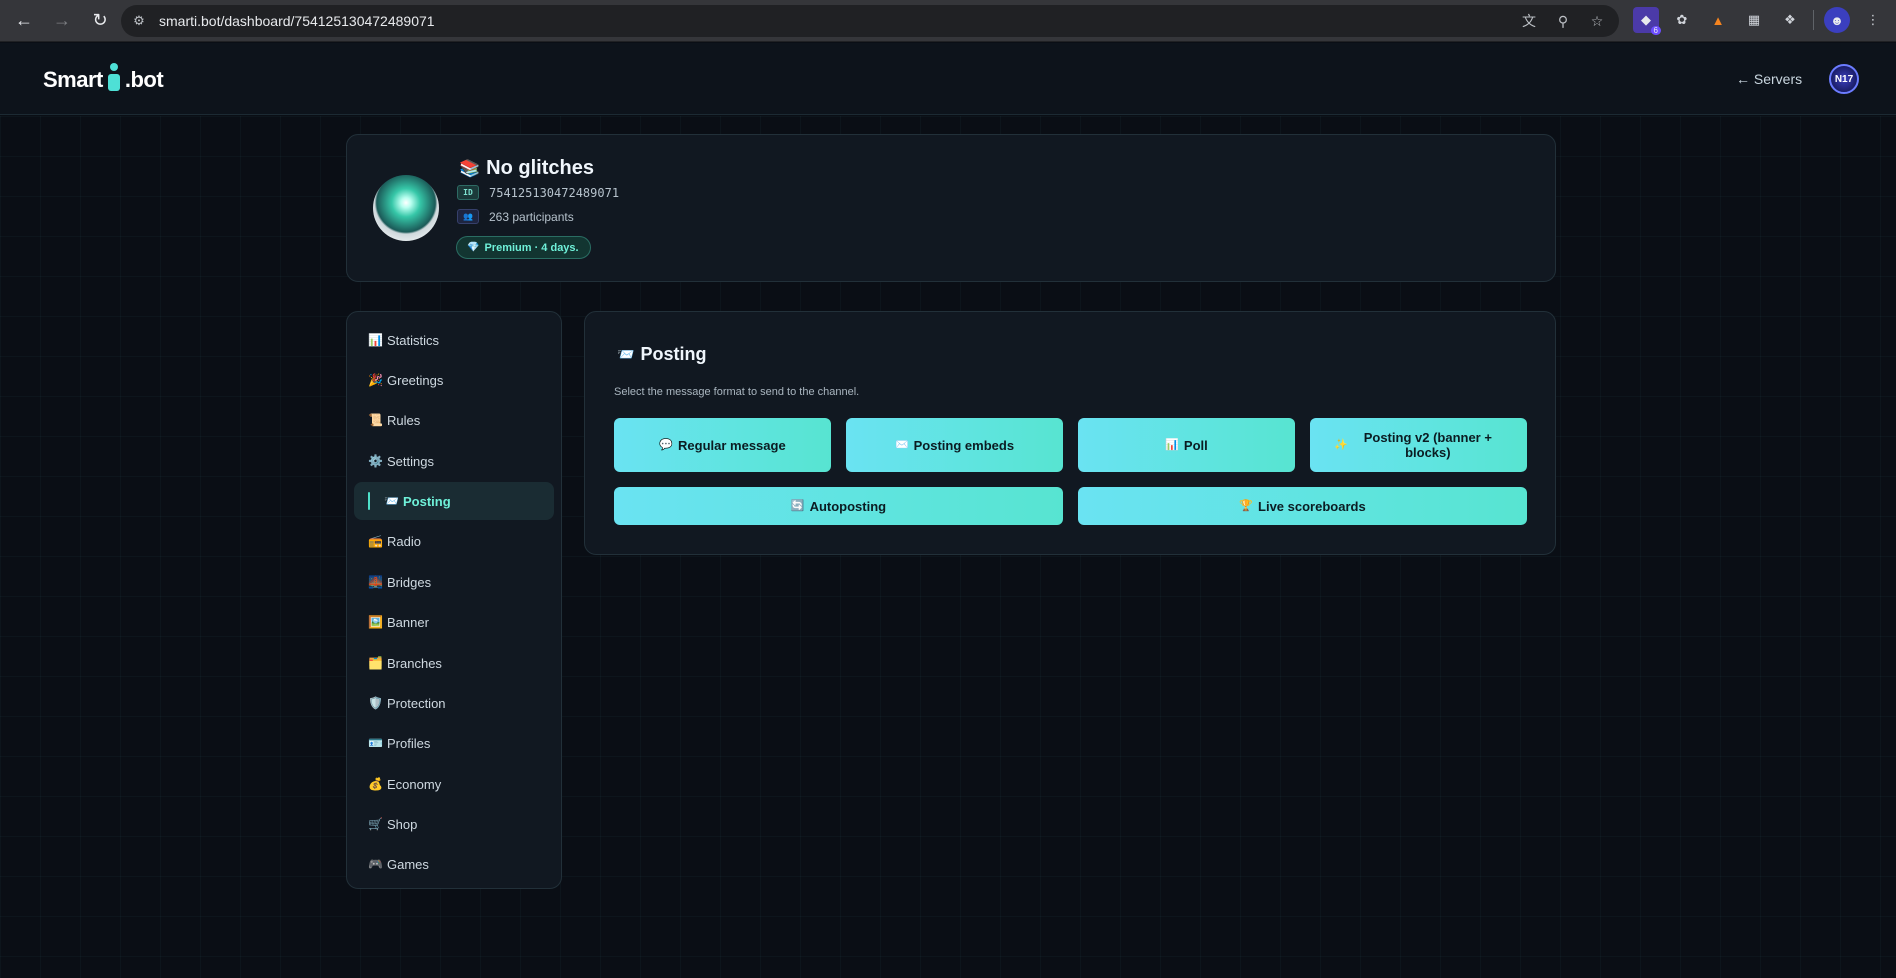 This screenshot has height=978, width=1896. I want to click on scroll-icon: 📜, so click(375, 420).